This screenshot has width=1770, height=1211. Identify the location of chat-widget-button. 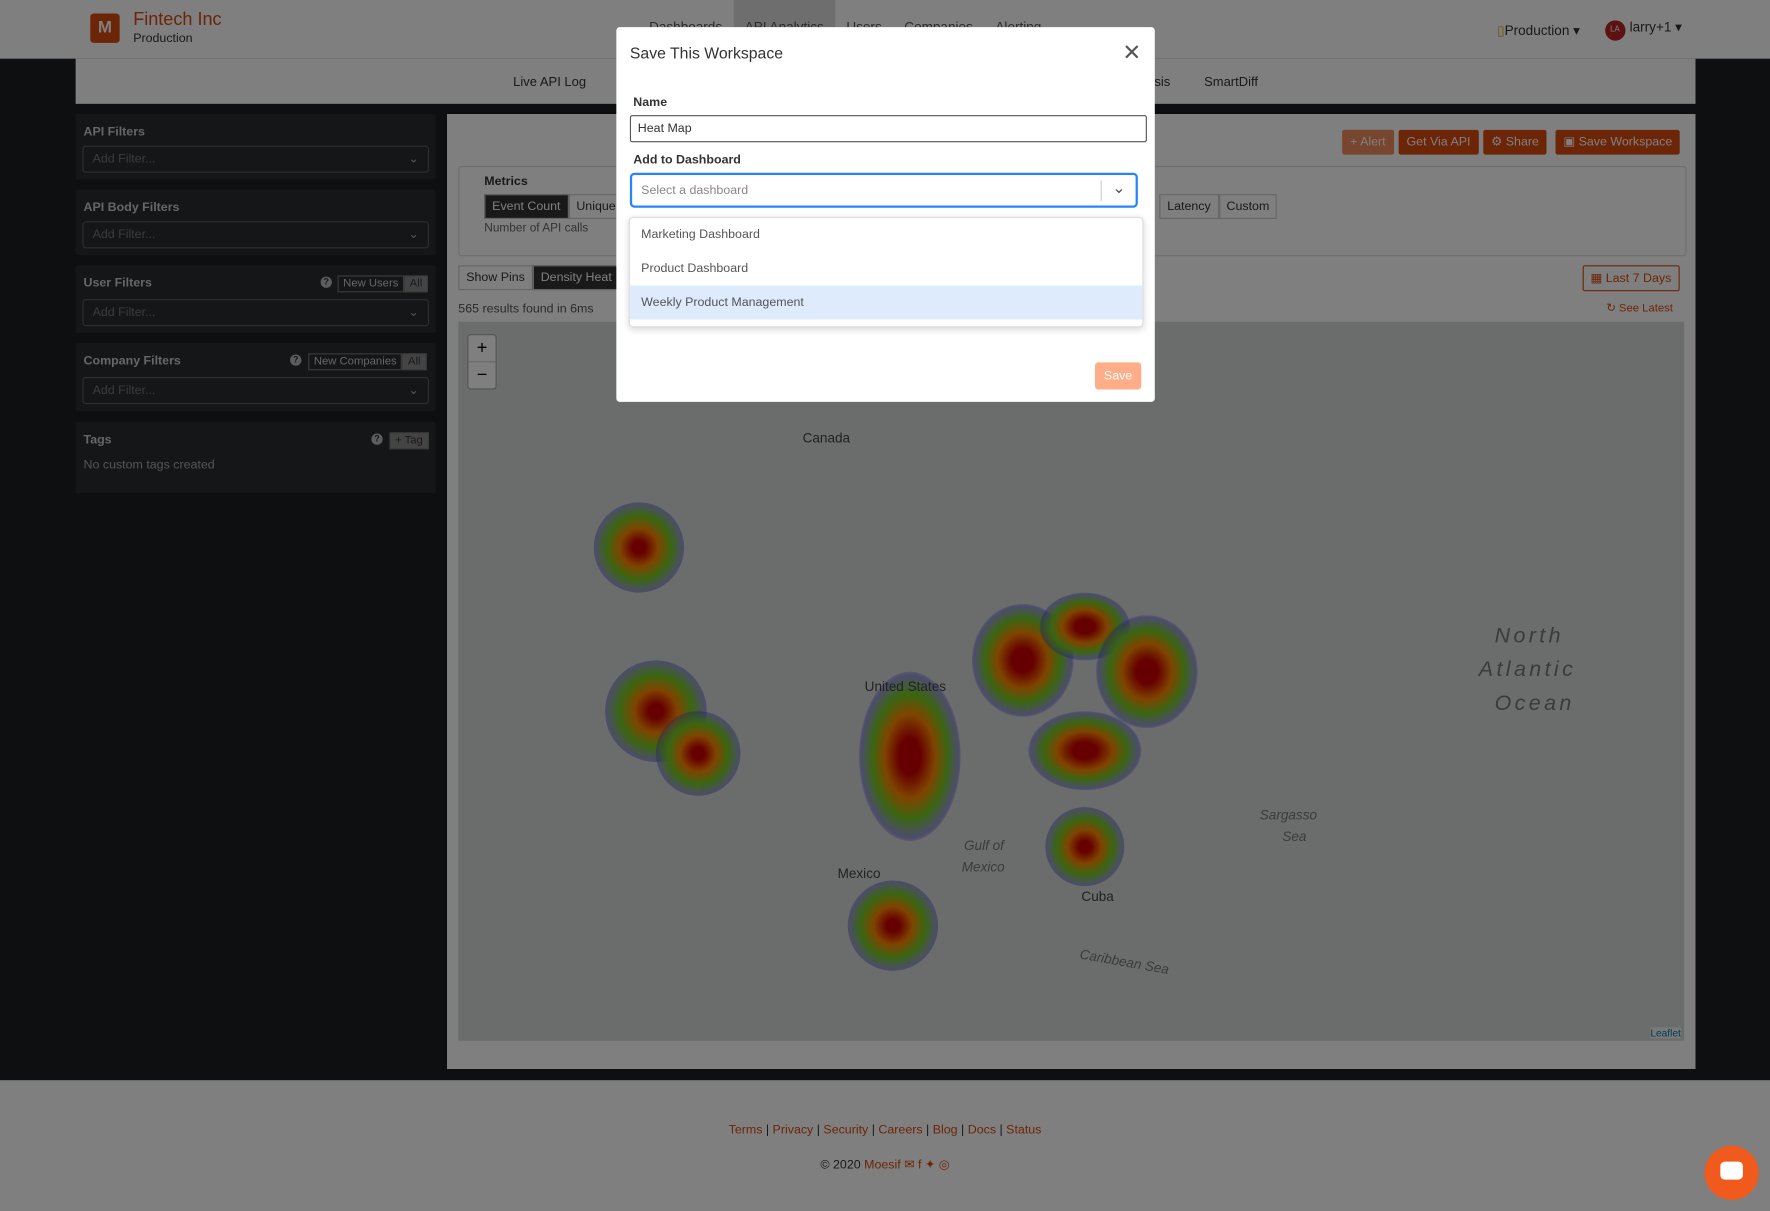
(1731, 1172).